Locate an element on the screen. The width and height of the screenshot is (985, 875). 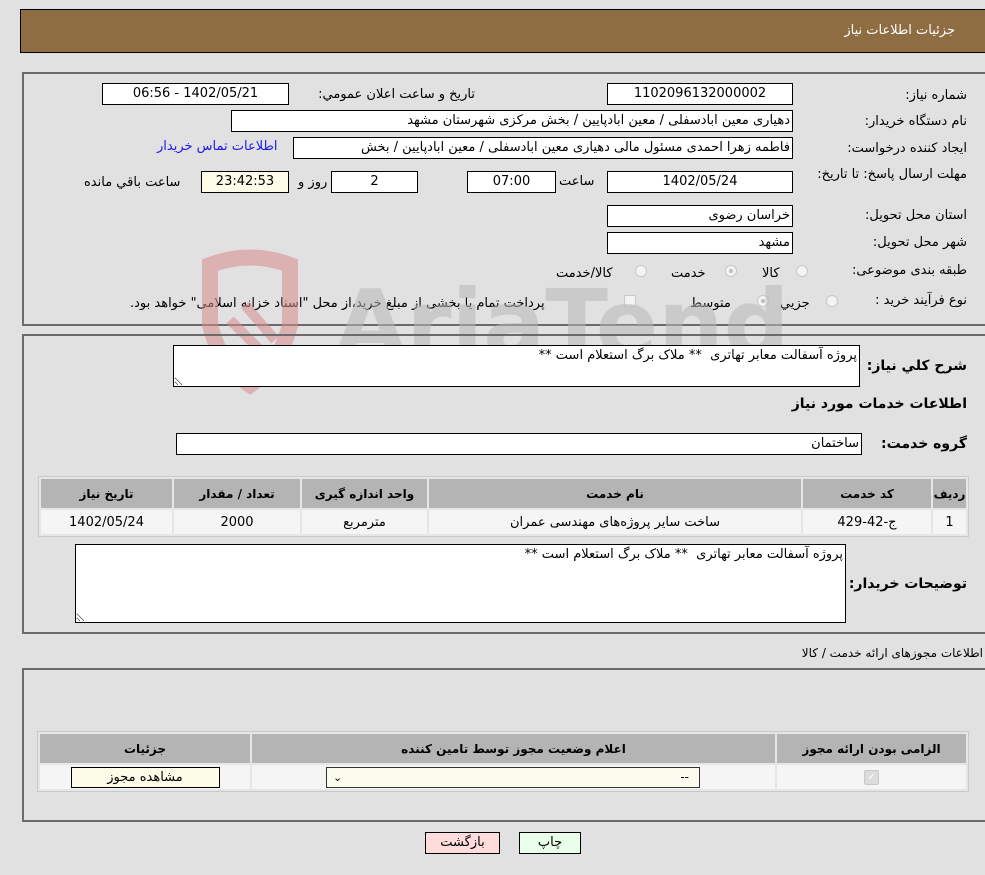
process-option-medium: متوسط is located at coordinates (710, 303).